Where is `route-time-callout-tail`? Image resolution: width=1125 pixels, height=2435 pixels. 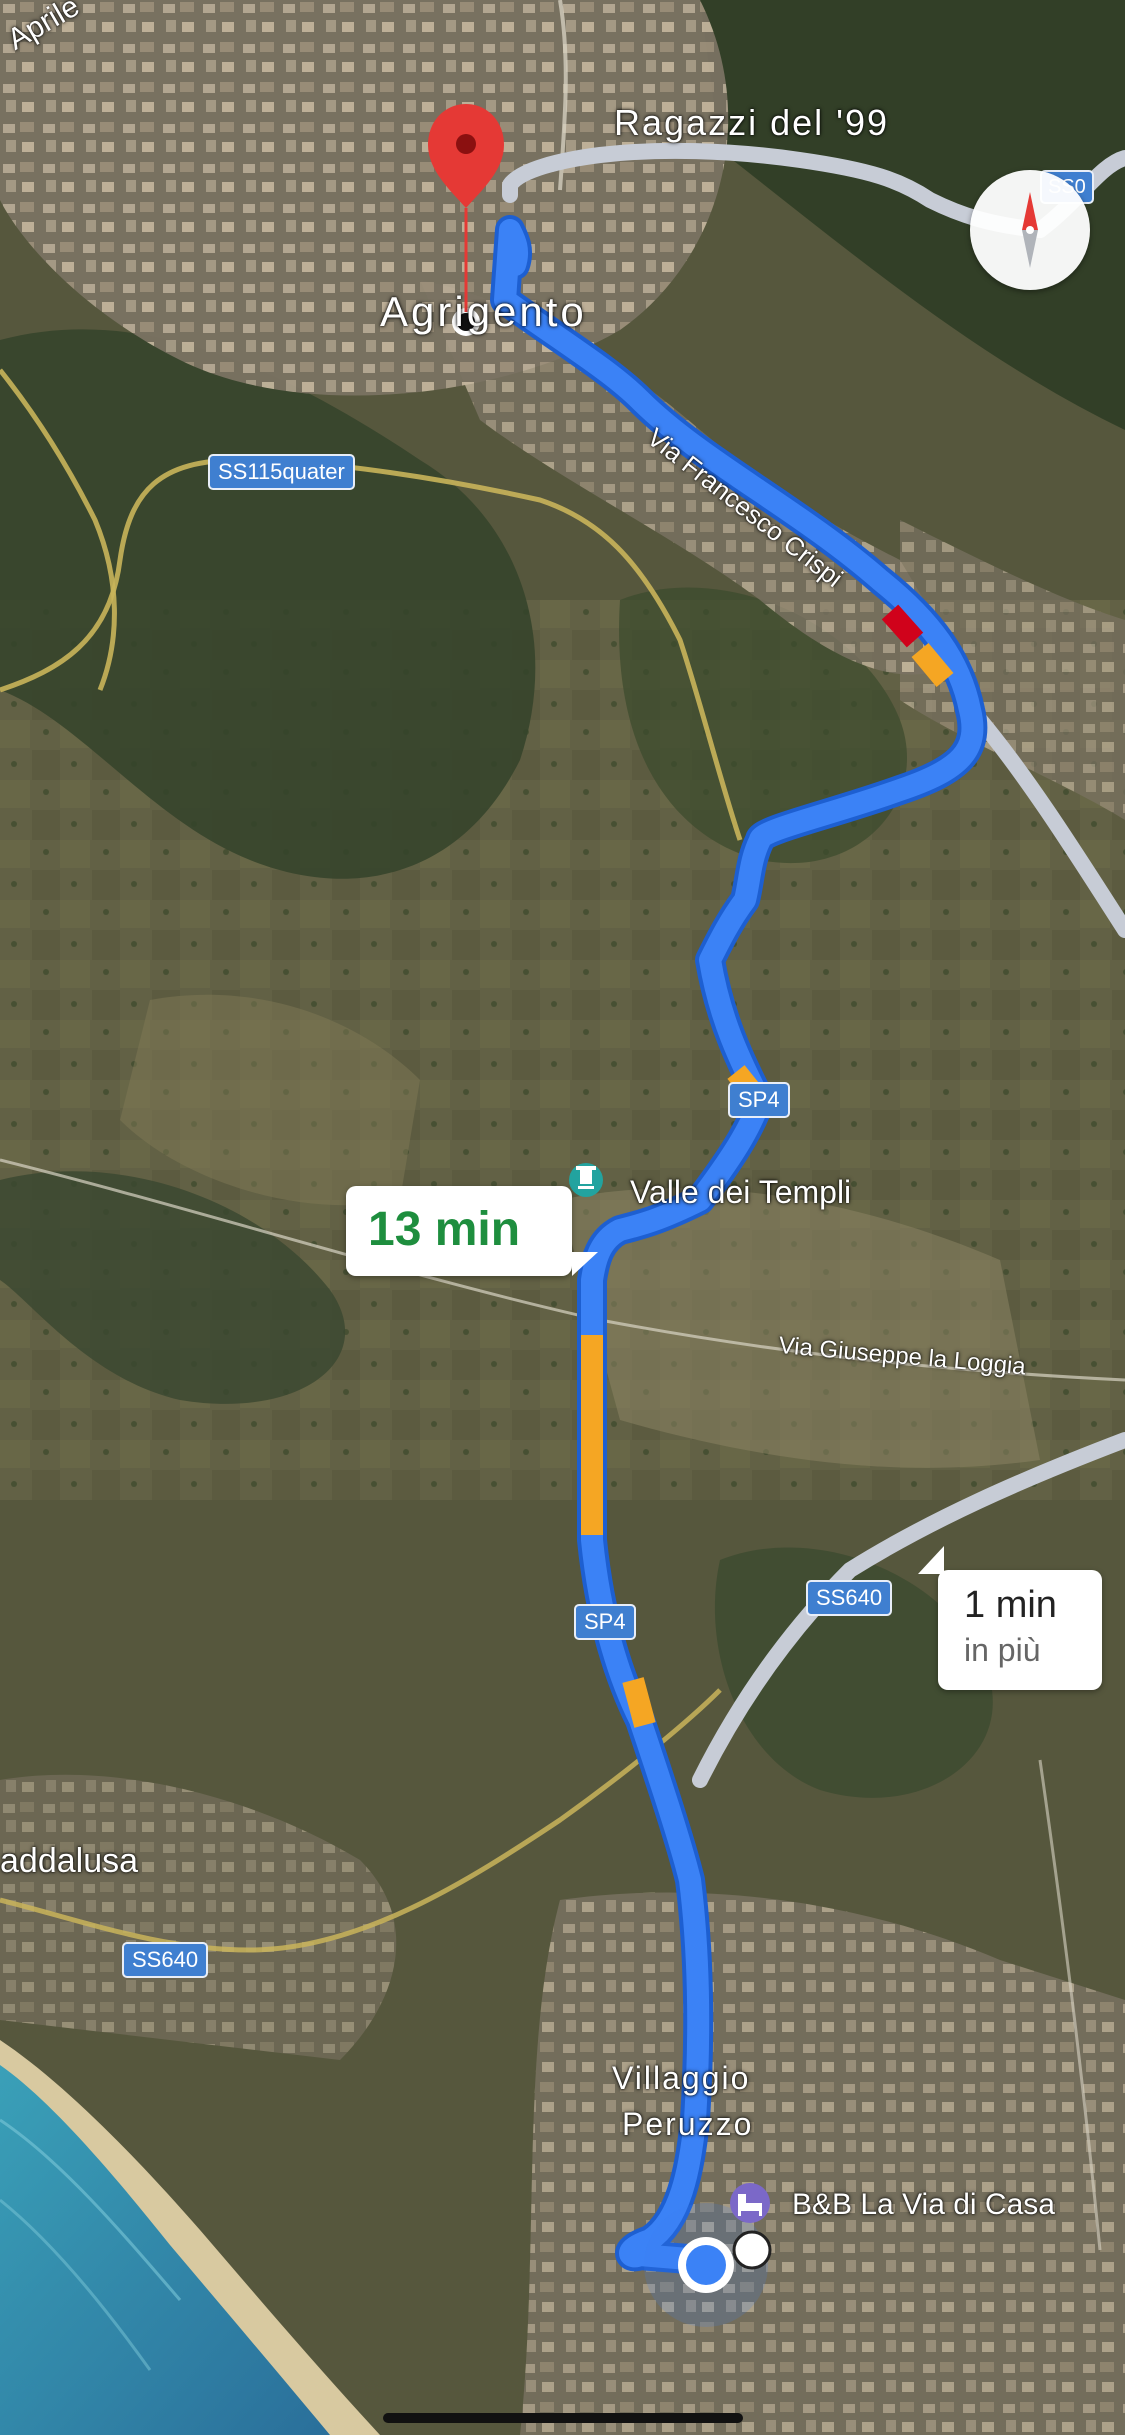
route-time-callout-tail is located at coordinates (585, 1264).